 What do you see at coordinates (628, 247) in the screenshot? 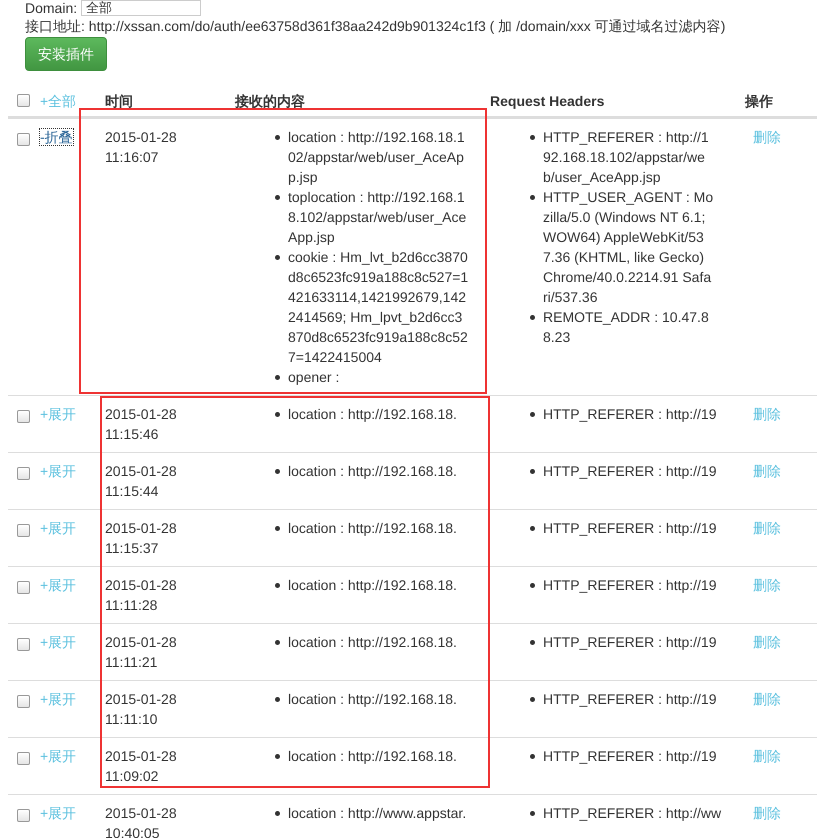
I see `header-entry: HTTP_USER_AGENT : Mozilla/5.0 (Windows NT 6.1; WOW64) AppleWebKit/537.36 (KHTML, like Gecko) Chrome/40.0.2214.91 Safari/537.36` at bounding box center [628, 247].